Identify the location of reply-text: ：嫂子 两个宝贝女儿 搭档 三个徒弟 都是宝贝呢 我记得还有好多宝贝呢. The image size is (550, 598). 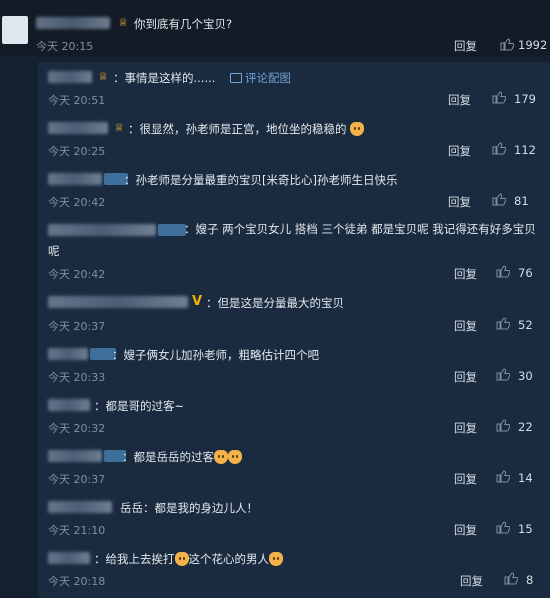
(292, 240).